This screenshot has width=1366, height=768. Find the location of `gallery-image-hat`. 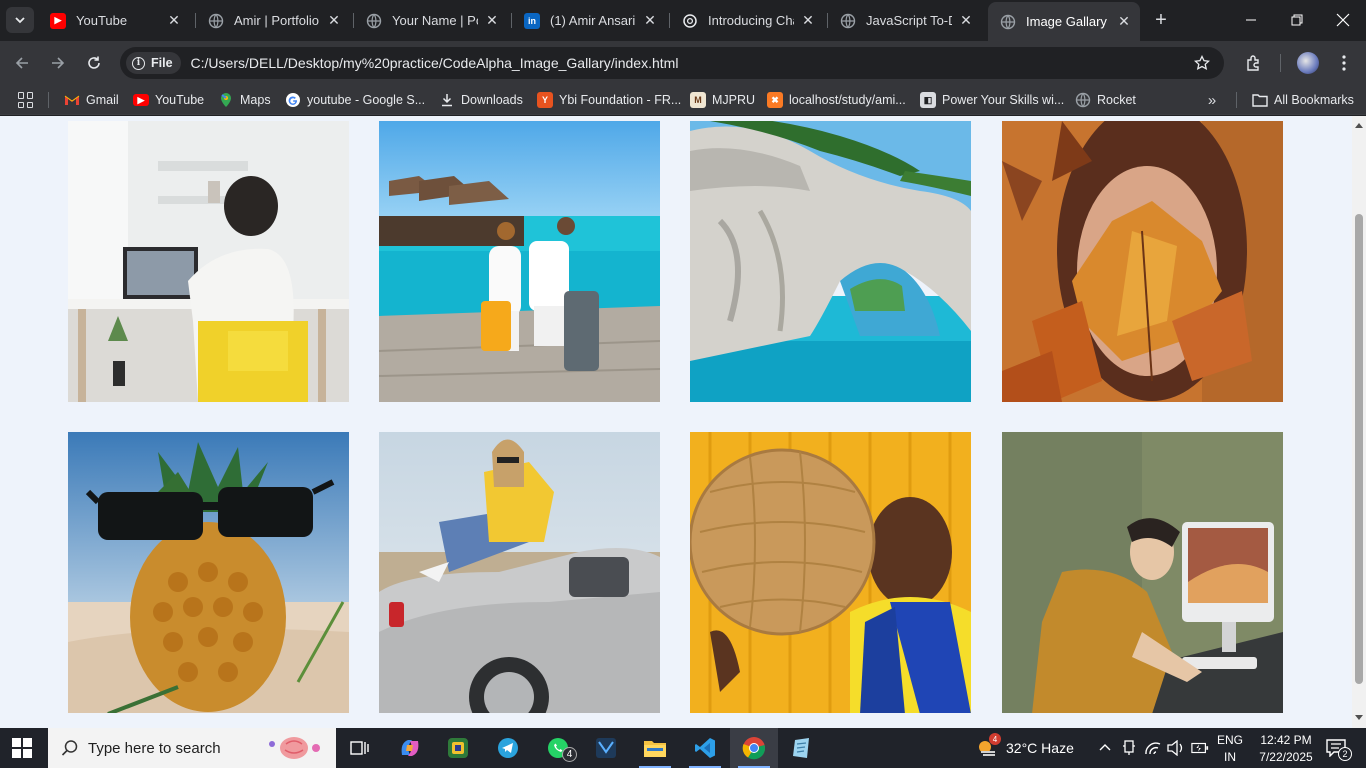

gallery-image-hat is located at coordinates (830, 572).